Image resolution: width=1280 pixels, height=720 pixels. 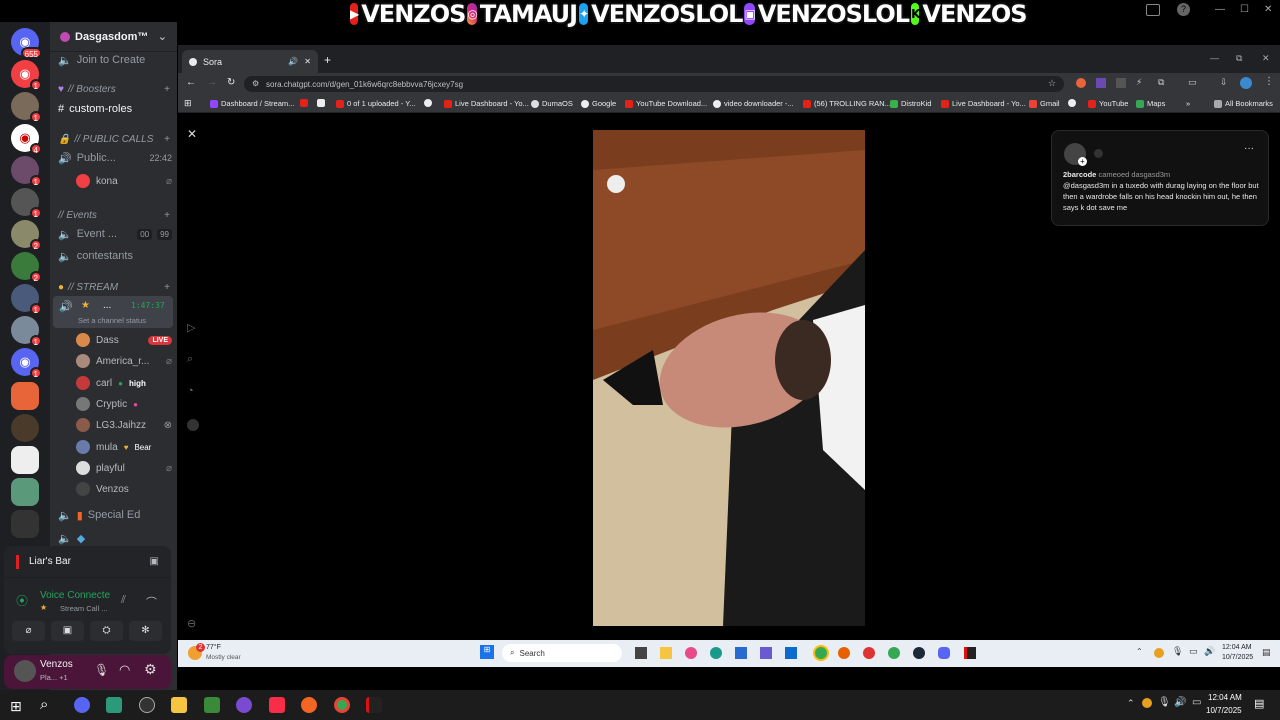 What do you see at coordinates (1153, 10) in the screenshot?
I see `gallery-icon` at bounding box center [1153, 10].